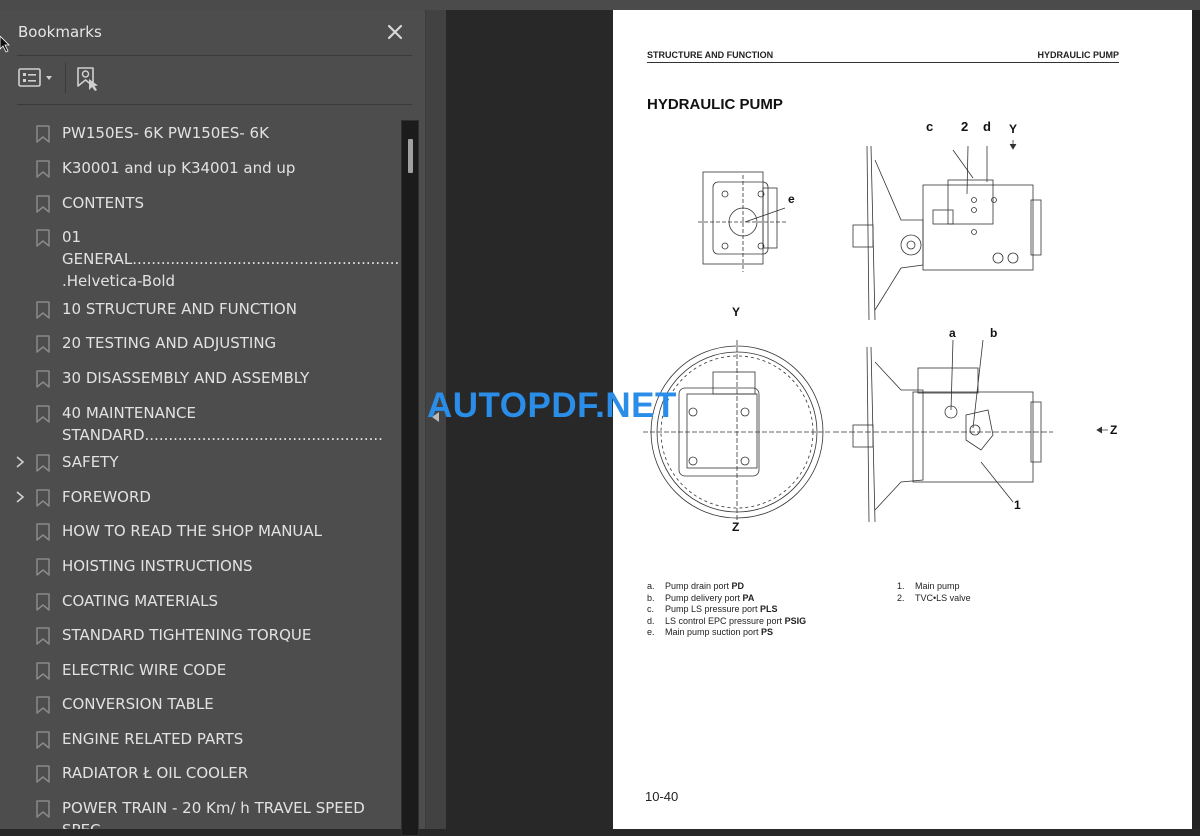 The height and width of the screenshot is (836, 1200). Describe the element at coordinates (600, 5) in the screenshot. I see `app-top-bar` at that location.